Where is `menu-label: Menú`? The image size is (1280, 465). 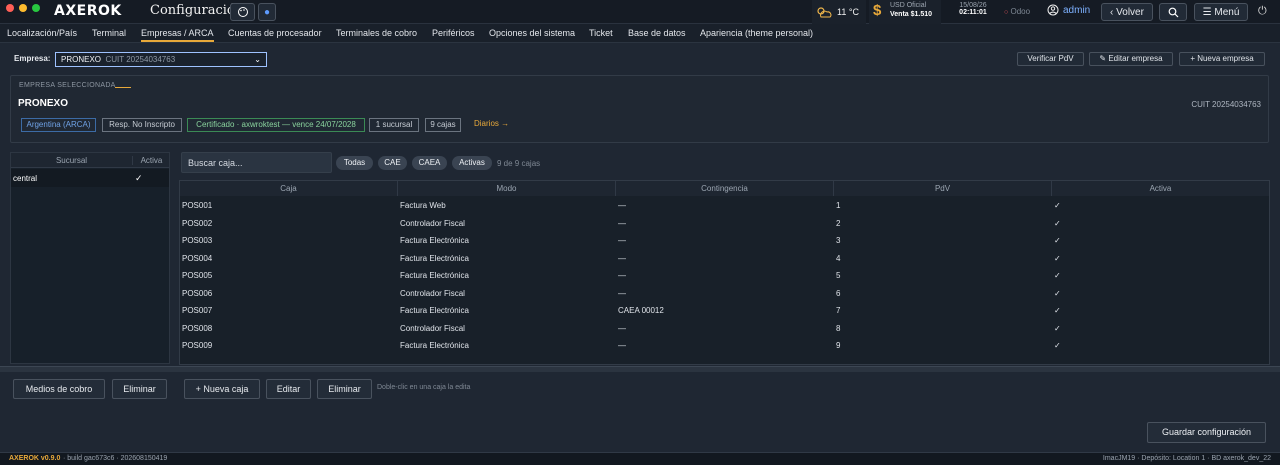
menu-label: Menú is located at coordinates (1227, 12).